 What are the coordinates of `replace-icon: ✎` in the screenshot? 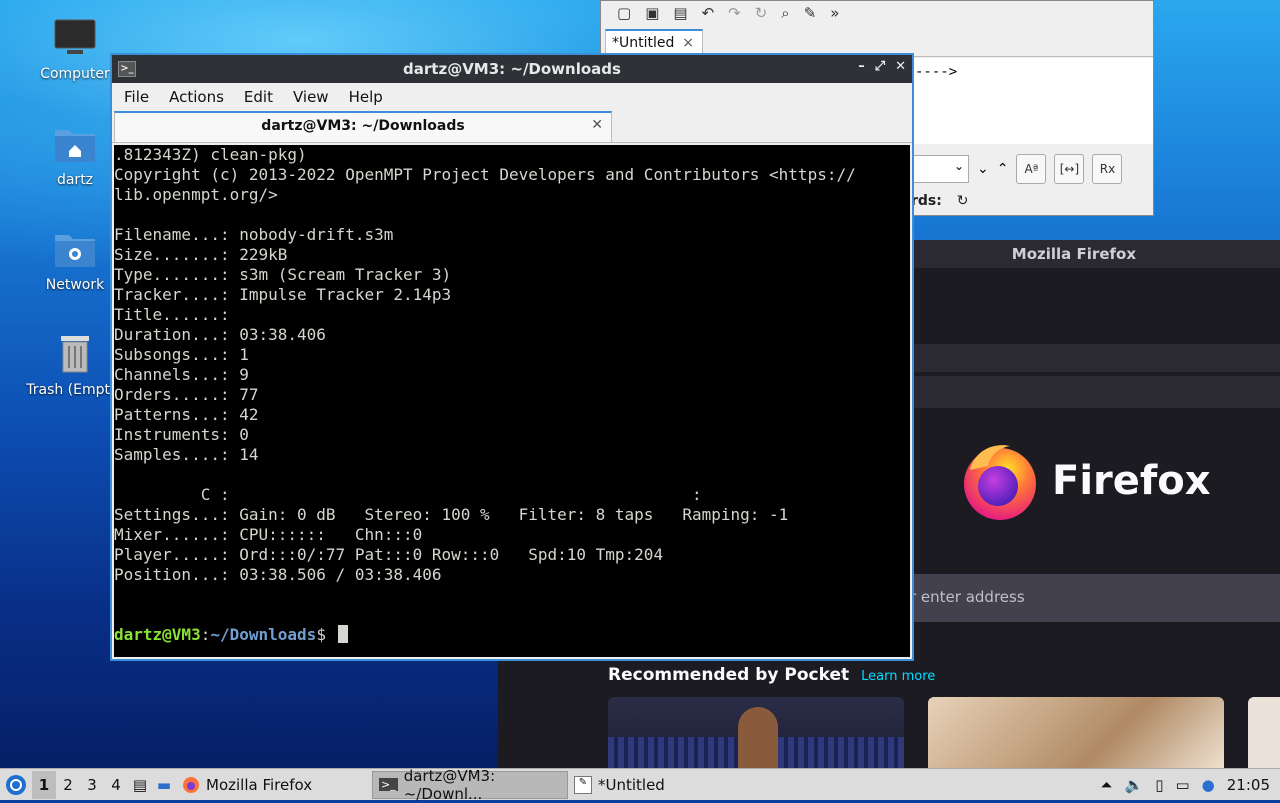 It's located at (810, 13).